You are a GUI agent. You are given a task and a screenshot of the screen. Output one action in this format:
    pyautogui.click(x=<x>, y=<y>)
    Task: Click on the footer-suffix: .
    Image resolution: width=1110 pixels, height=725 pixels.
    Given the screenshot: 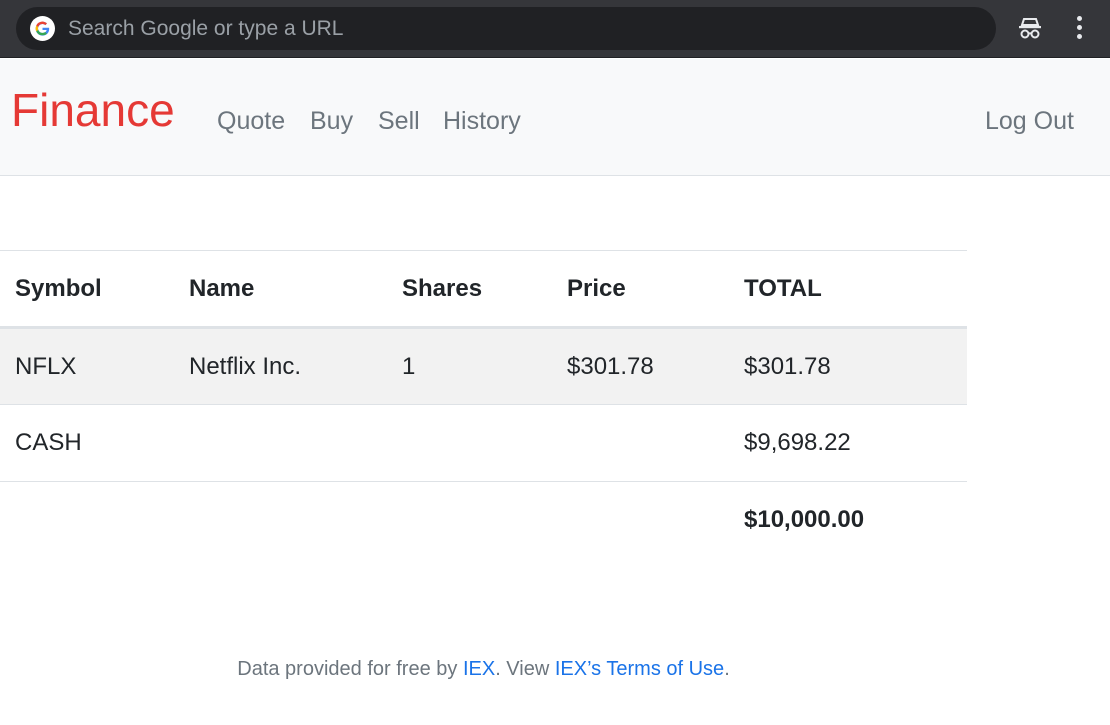 What is the action you would take?
    pyautogui.click(x=727, y=669)
    